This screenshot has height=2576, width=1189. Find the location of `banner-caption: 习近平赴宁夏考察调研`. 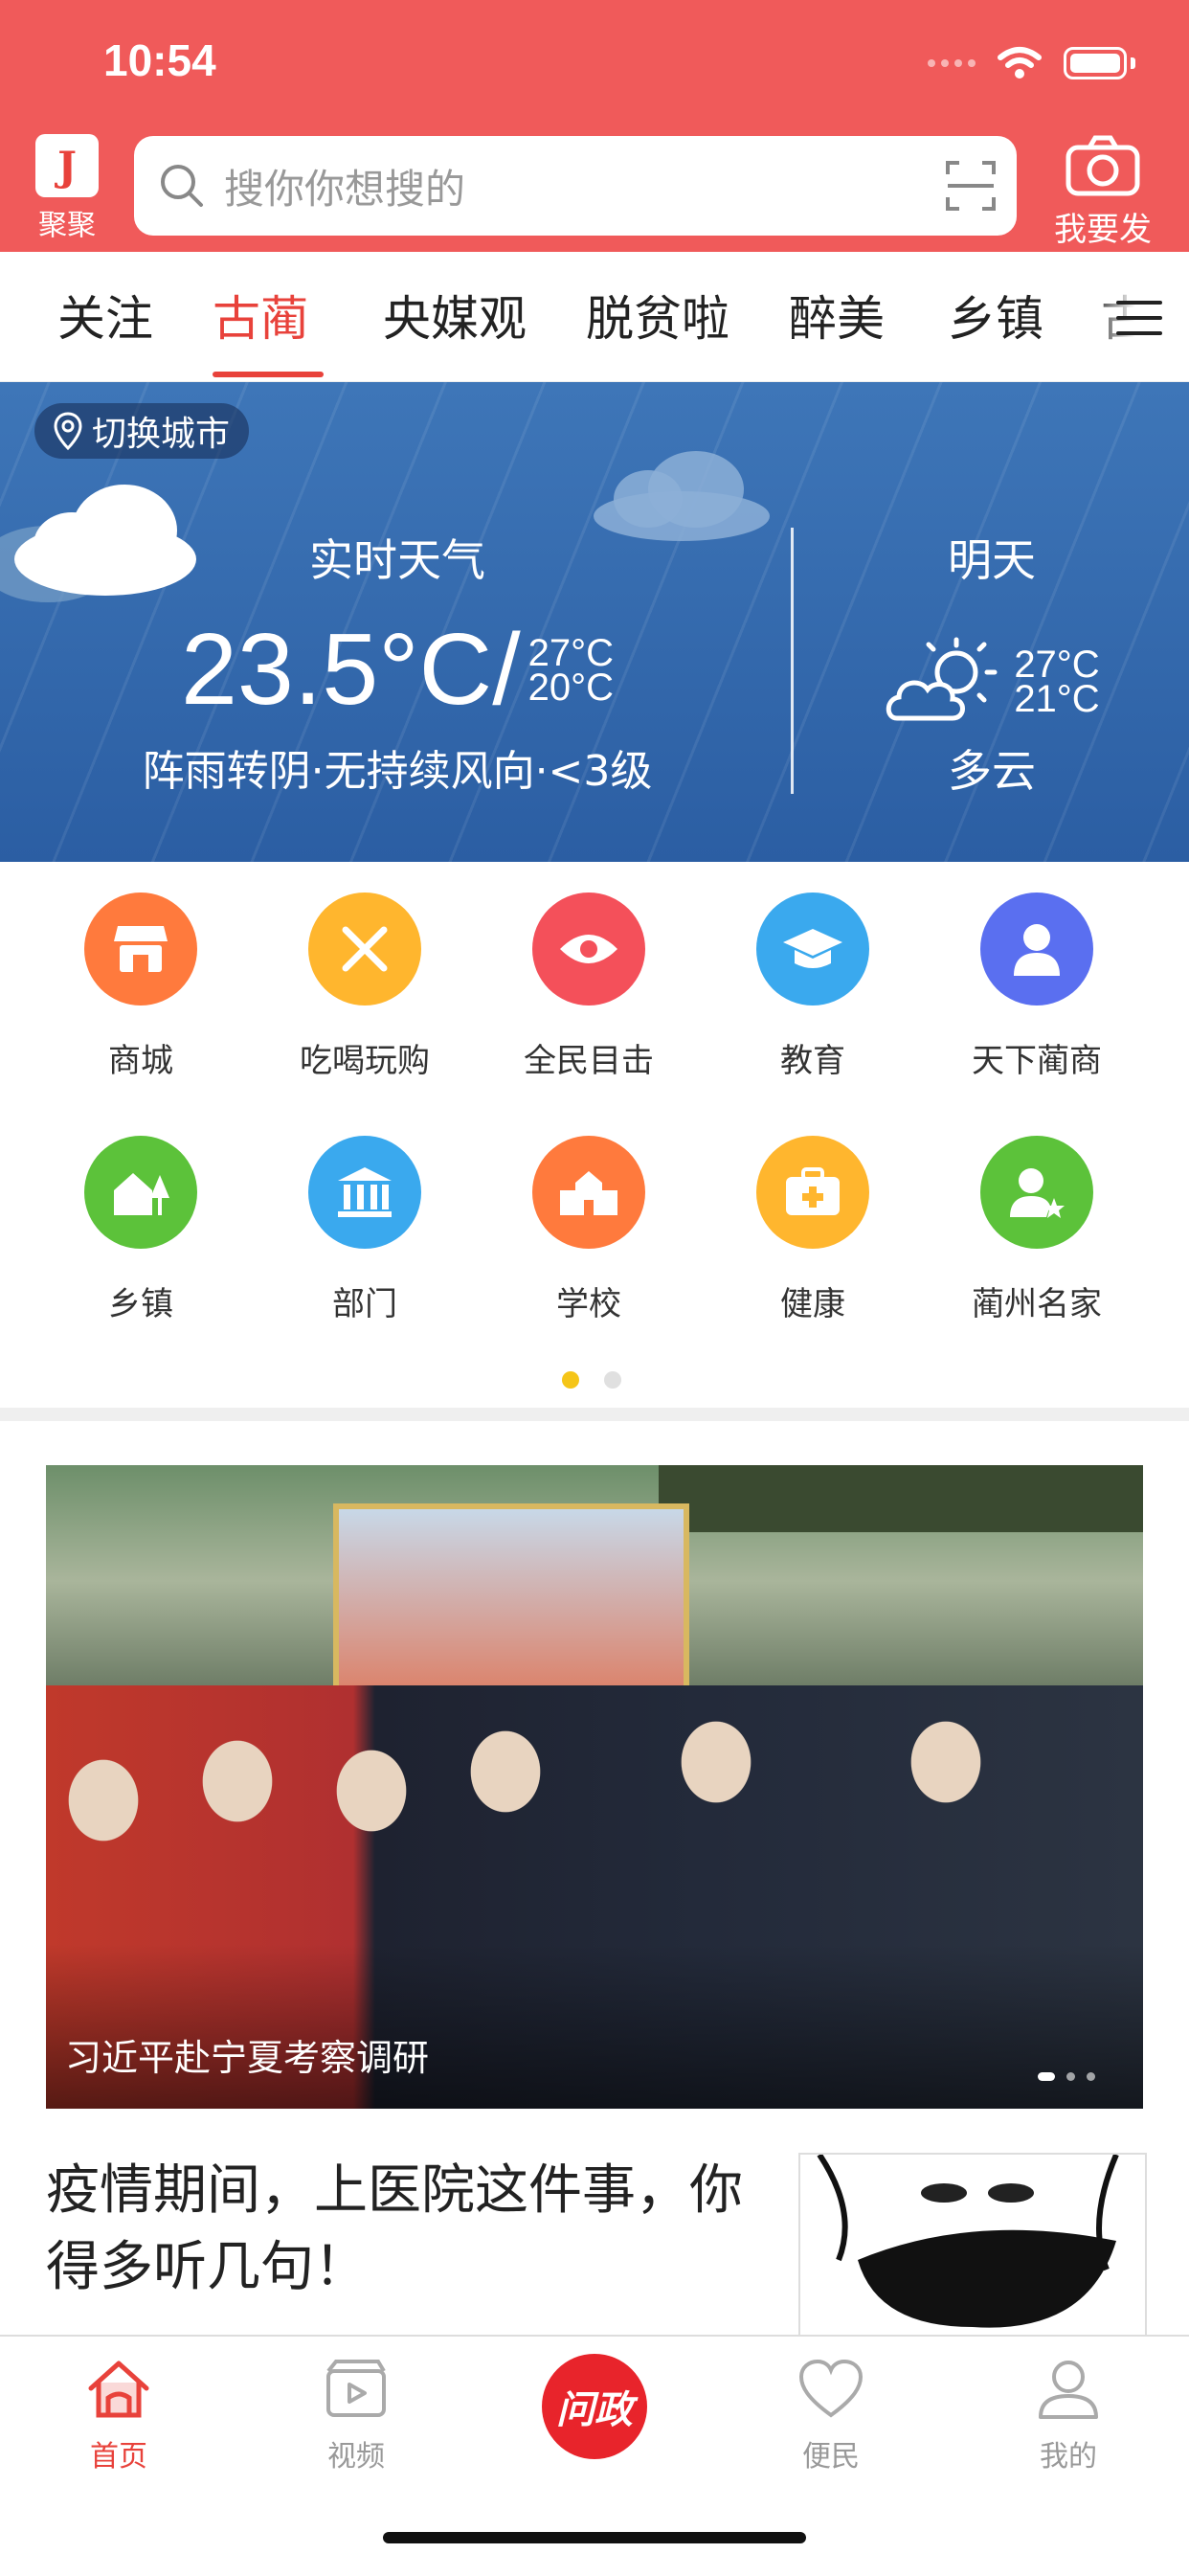

banner-caption: 习近平赴宁夏考察调研 is located at coordinates (247, 2058).